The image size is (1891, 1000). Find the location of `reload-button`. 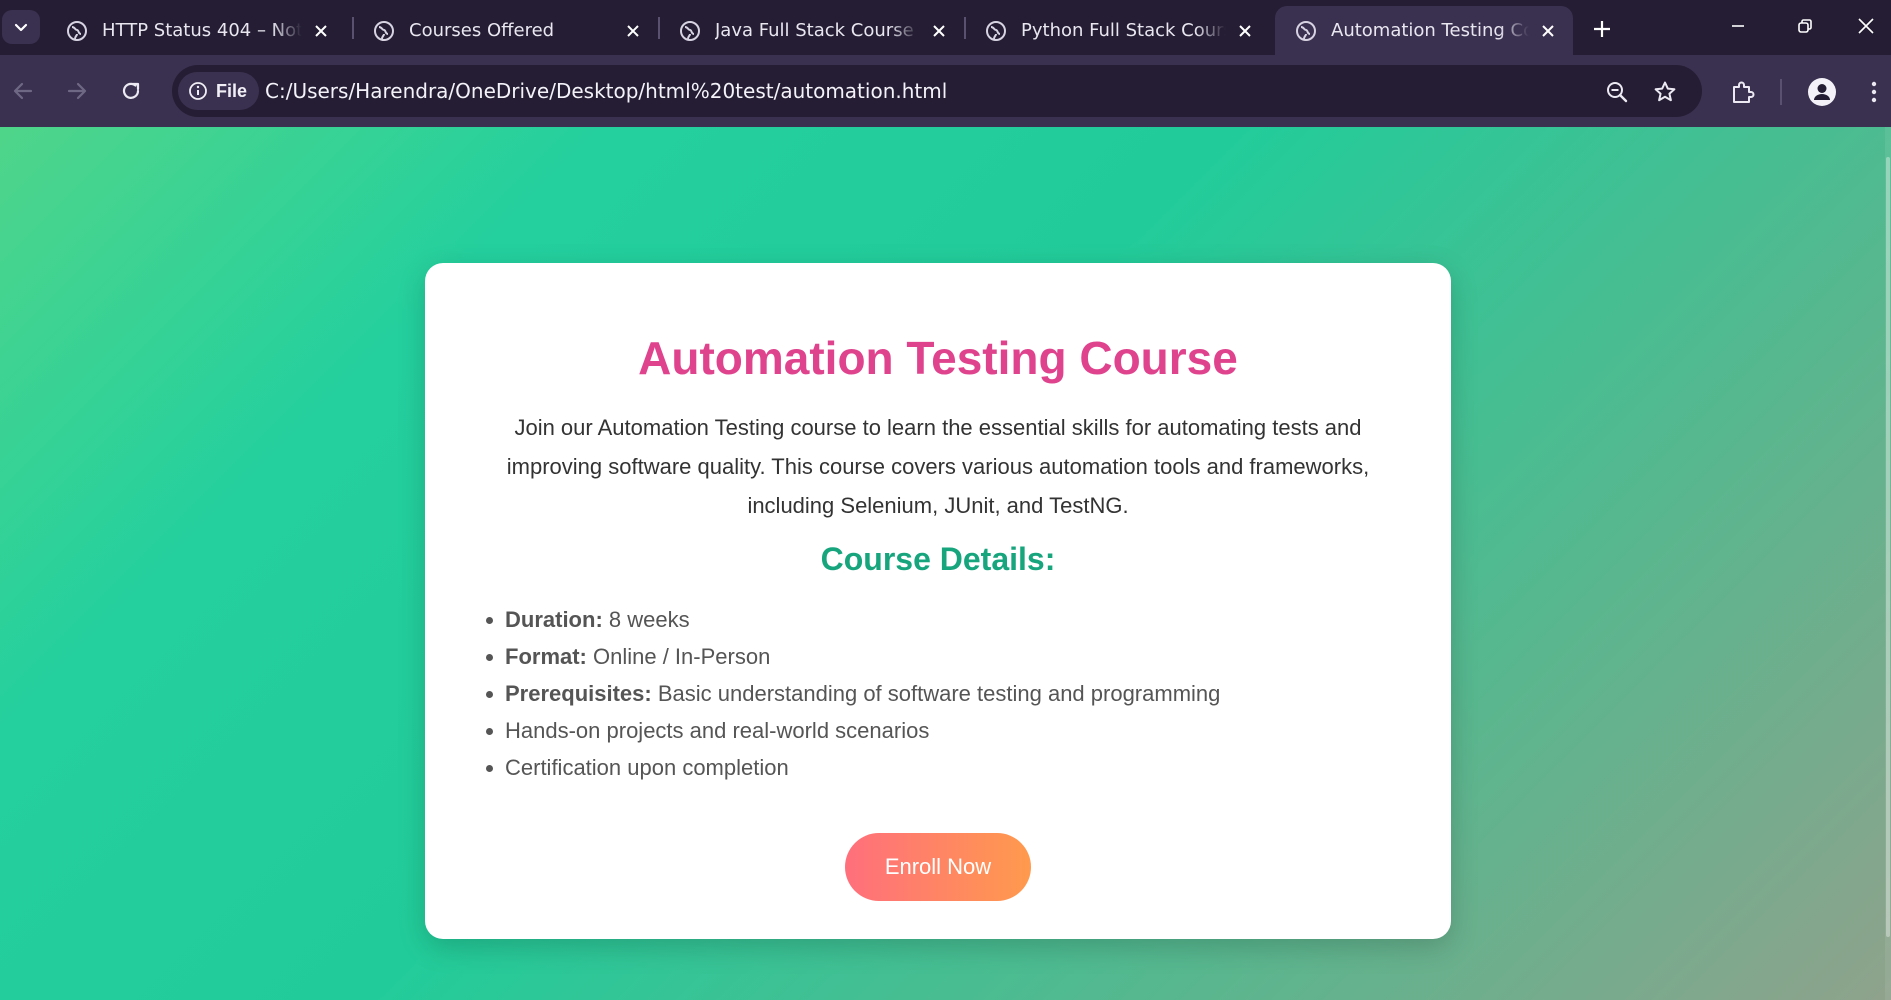

reload-button is located at coordinates (131, 91).